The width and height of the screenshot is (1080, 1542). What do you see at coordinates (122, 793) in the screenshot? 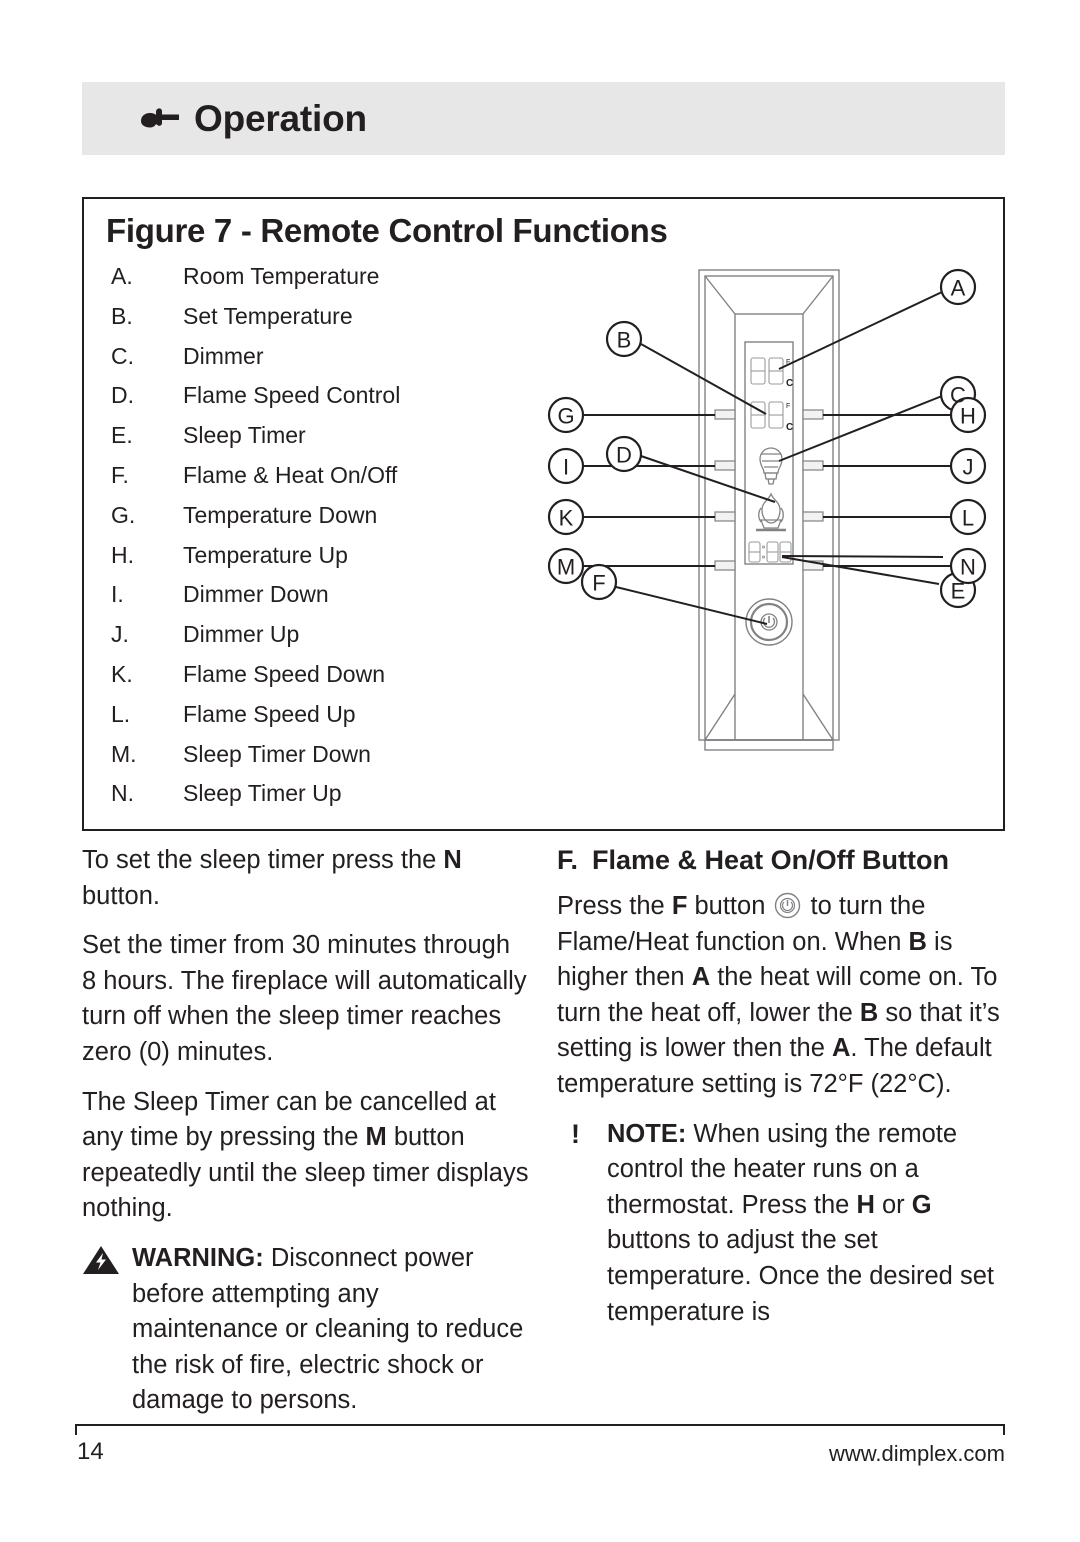
I see `legend-letter: N.` at bounding box center [122, 793].